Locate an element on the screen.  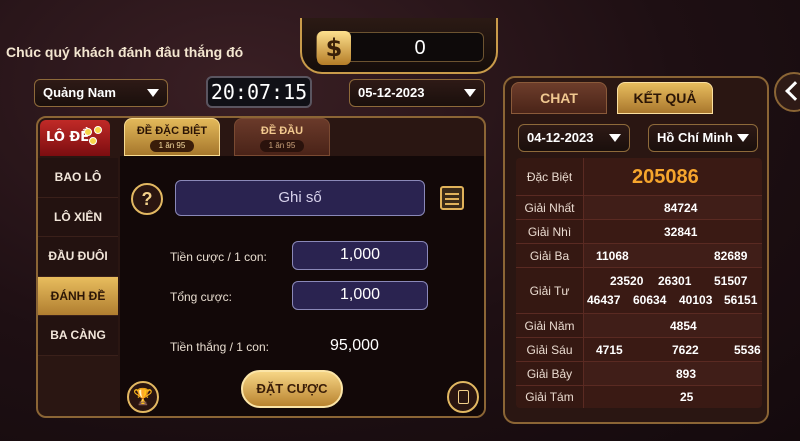
prize-name: Giải Tám is located at coordinates (550, 397).